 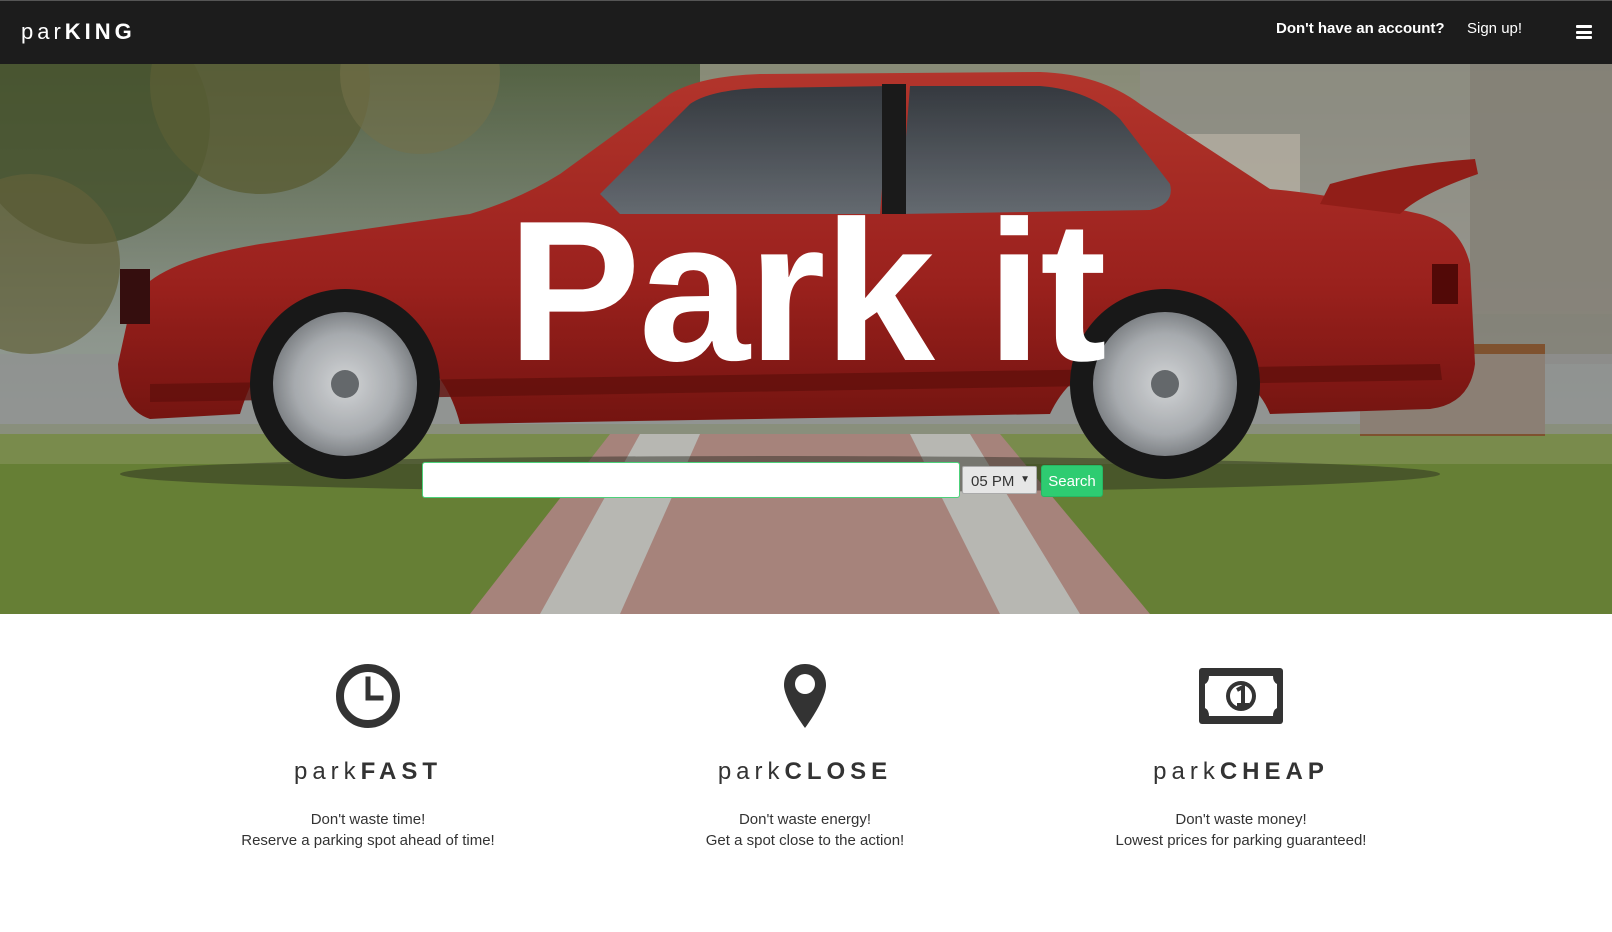 I want to click on feature-cheap-line1: Don't waste money!, so click(x=1241, y=819).